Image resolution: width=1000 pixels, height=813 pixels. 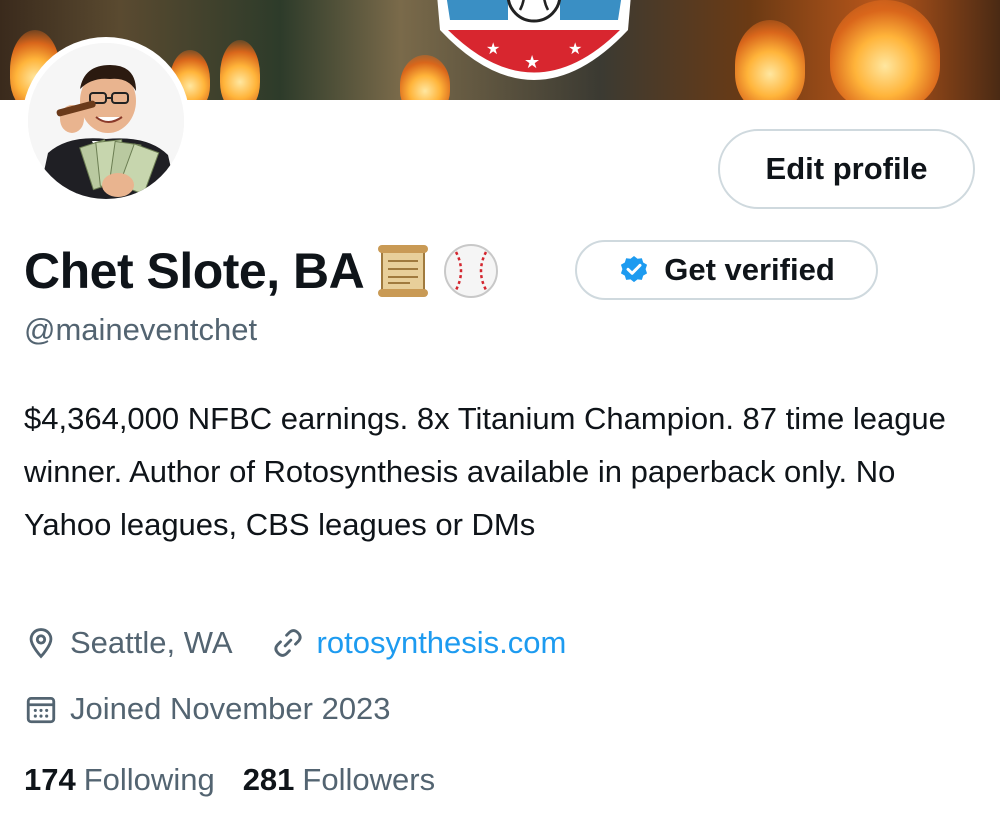 I want to click on link-icon, so click(x=287, y=643).